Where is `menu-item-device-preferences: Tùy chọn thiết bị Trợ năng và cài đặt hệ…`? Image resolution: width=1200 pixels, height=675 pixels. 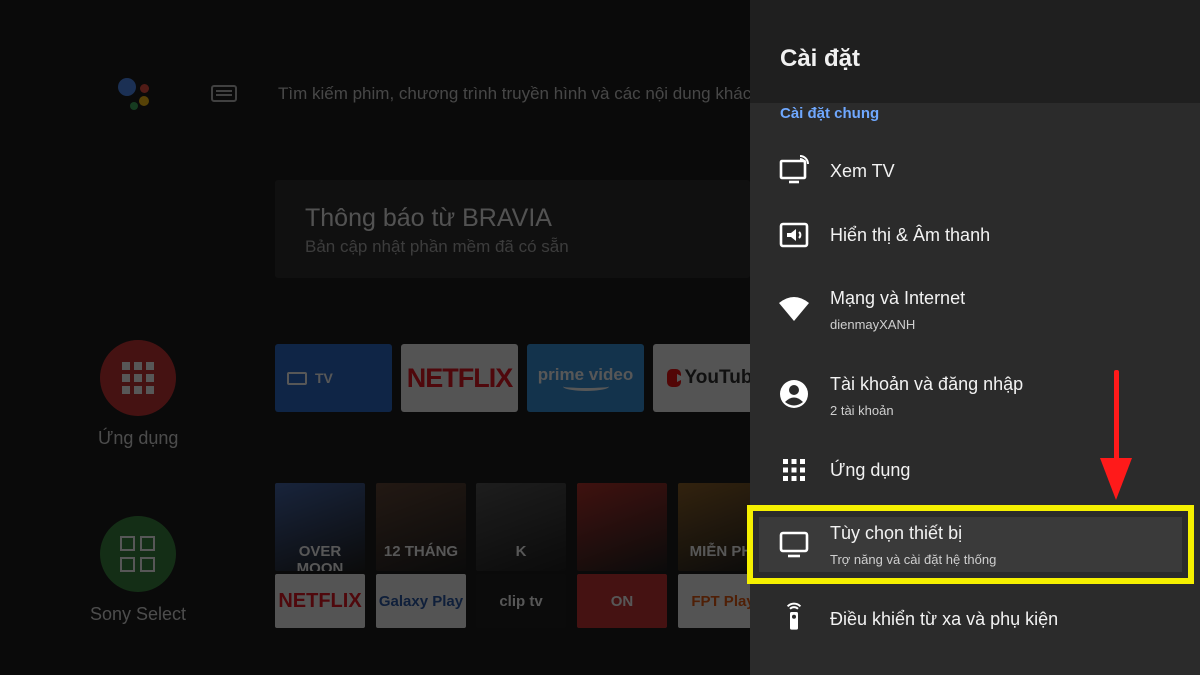
menu-item-device-preferences: Tùy chọn thiết bị Trợ năng và cài đặt hệ… is located at coordinates (975, 546).